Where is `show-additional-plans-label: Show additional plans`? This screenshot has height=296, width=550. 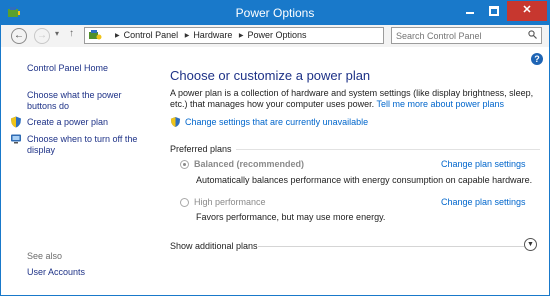
show-additional-plans-label: Show additional plans is located at coordinates (214, 246).